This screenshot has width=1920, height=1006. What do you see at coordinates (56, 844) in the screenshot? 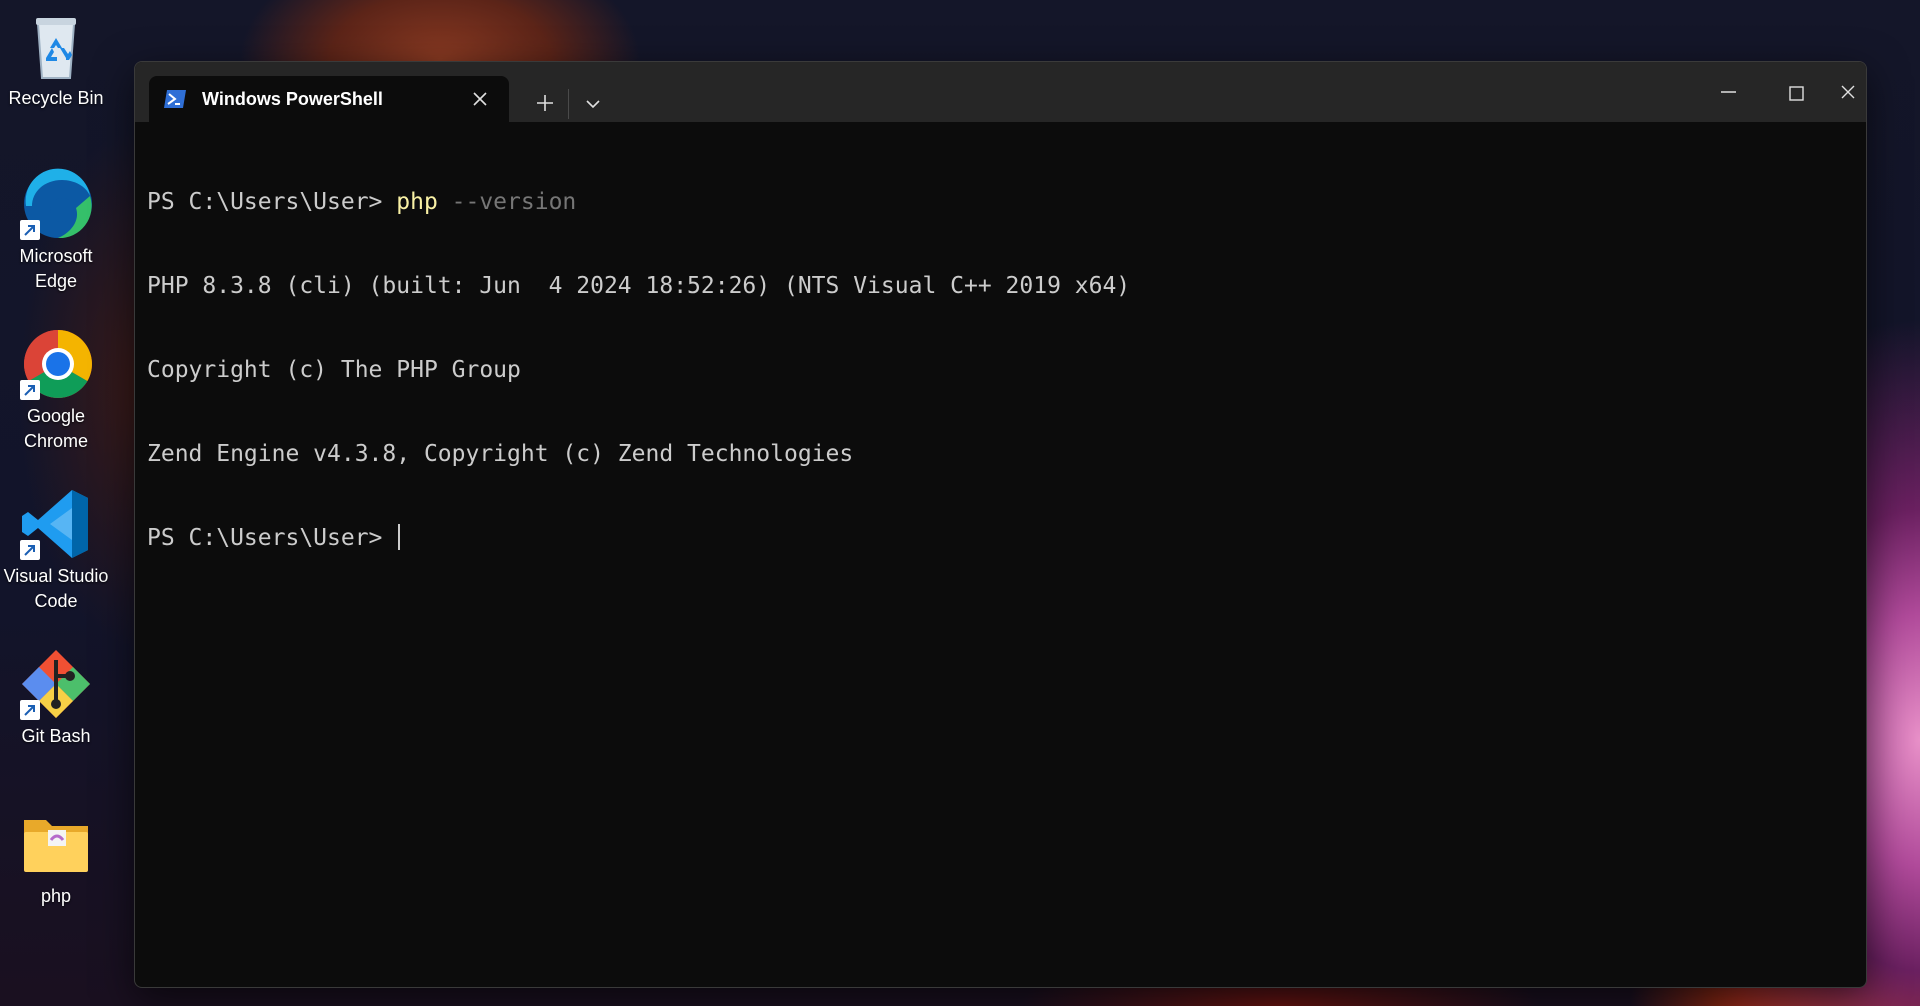
I see `folder-icon` at bounding box center [56, 844].